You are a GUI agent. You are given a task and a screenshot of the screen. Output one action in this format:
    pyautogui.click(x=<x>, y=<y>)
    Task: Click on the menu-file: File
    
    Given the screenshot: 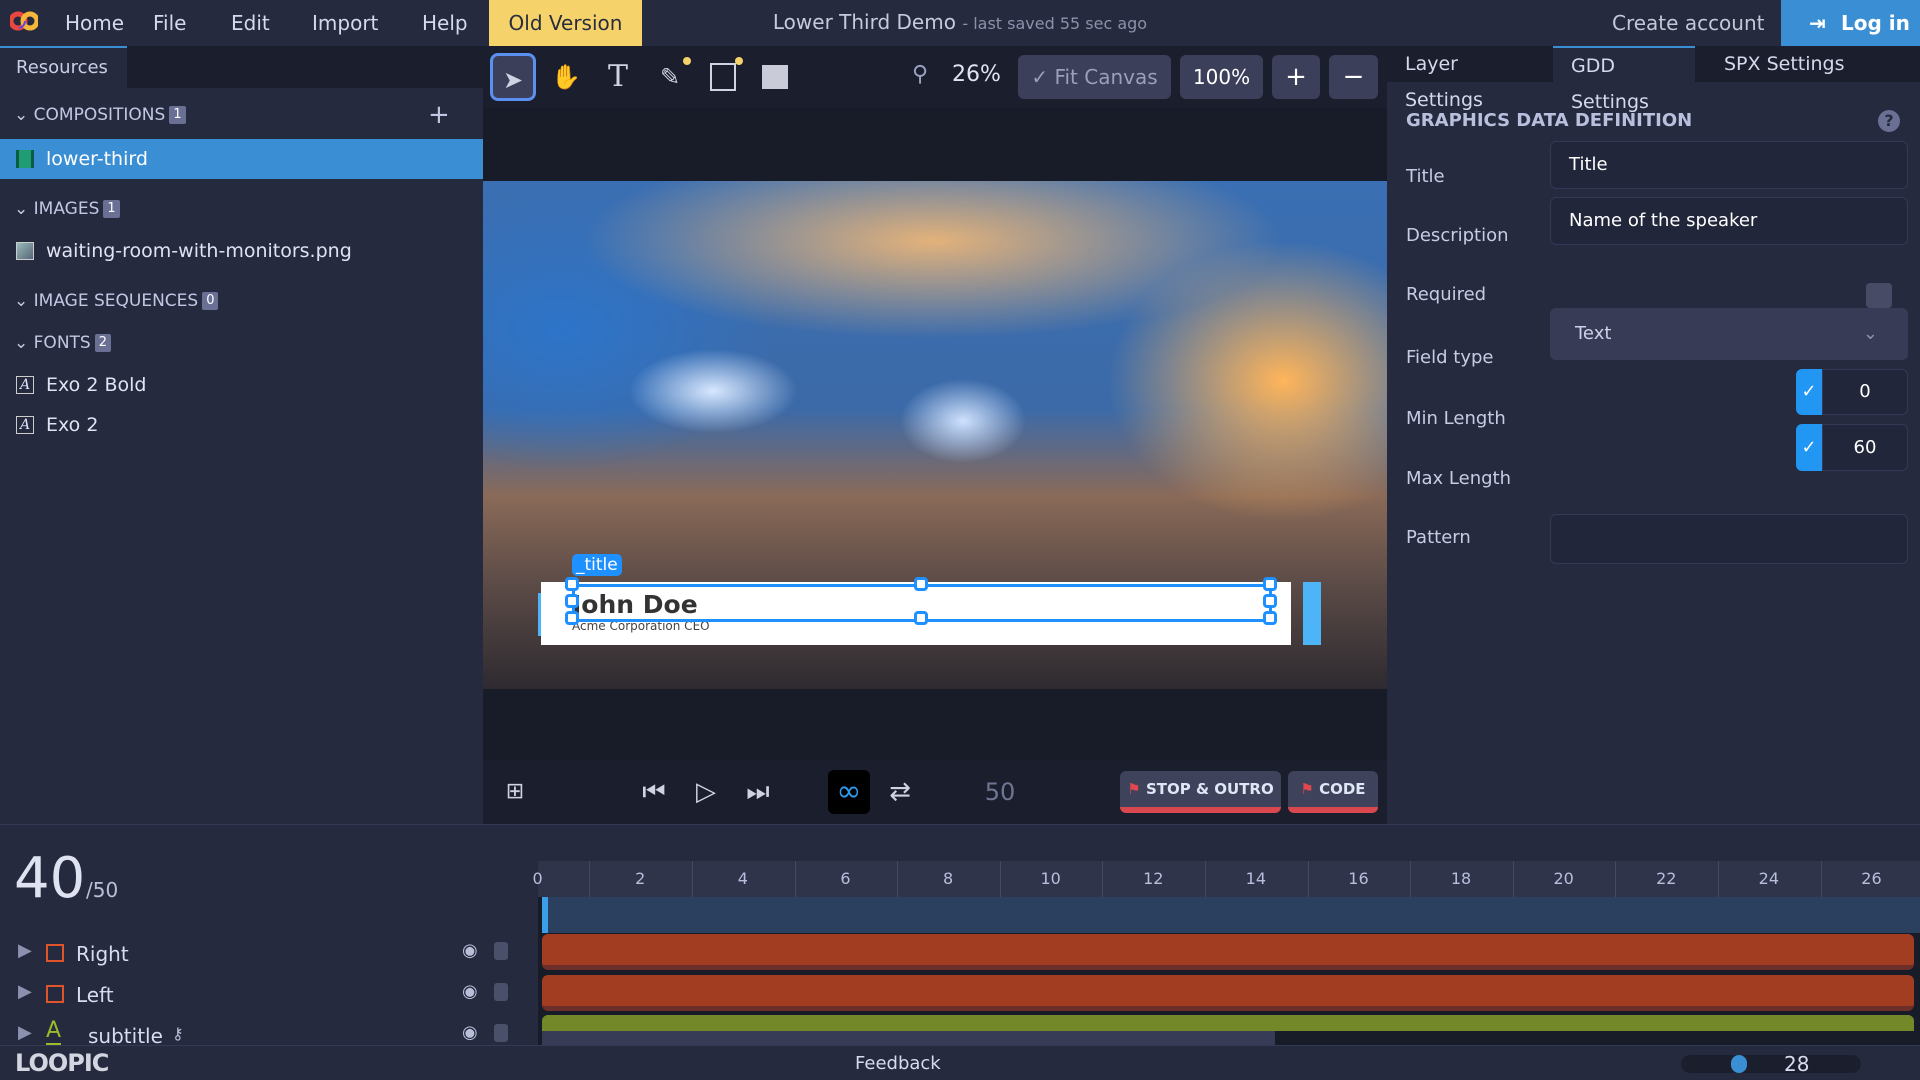 What is the action you would take?
    pyautogui.click(x=169, y=23)
    